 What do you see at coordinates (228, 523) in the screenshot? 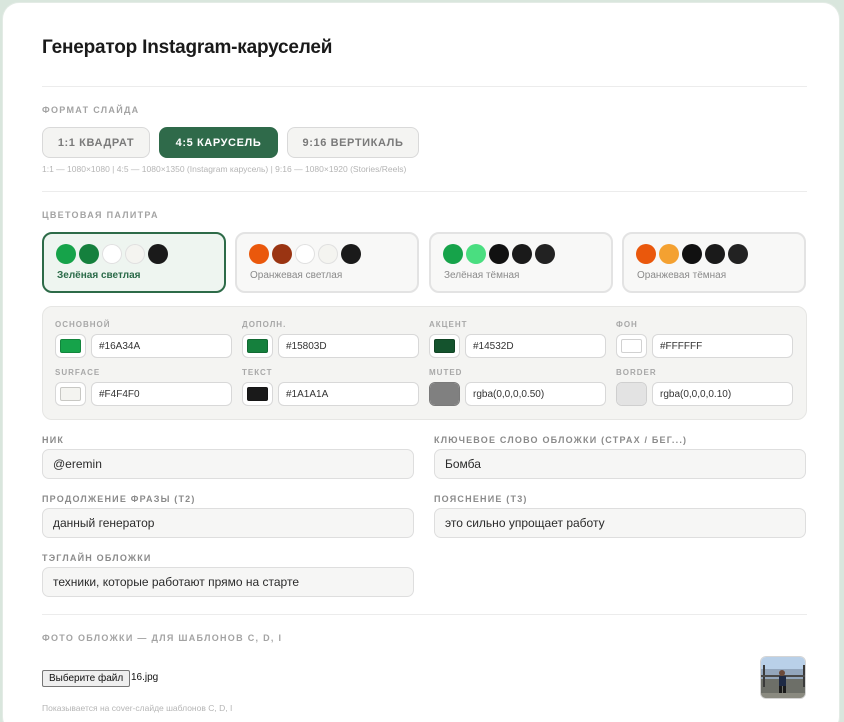
I see `continuation-input: данный генератор` at bounding box center [228, 523].